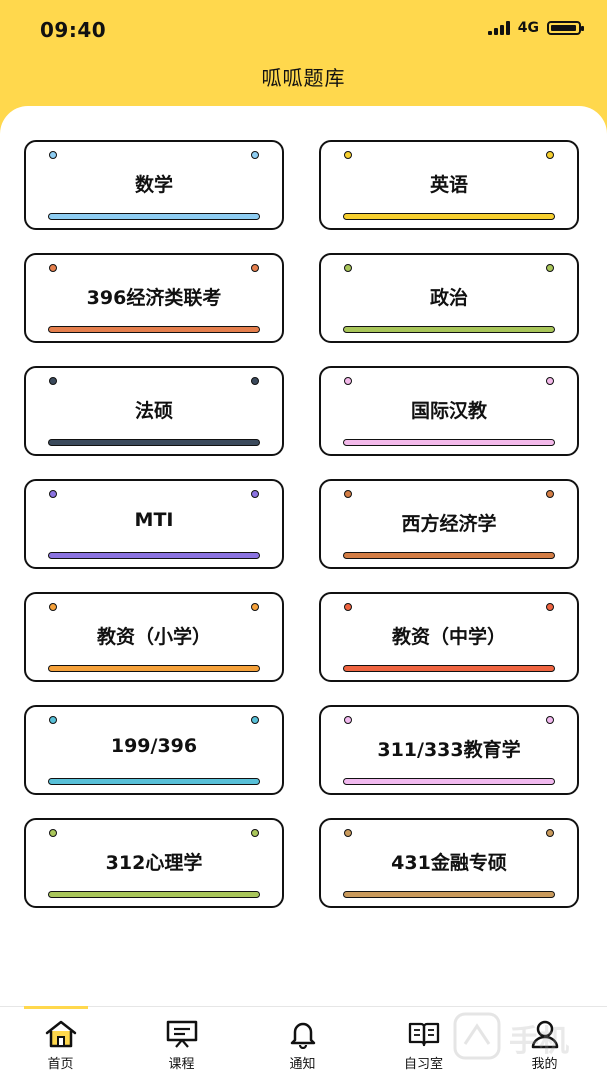 The image size is (607, 1081). What do you see at coordinates (498, 28) in the screenshot?
I see `signal-strength-icon` at bounding box center [498, 28].